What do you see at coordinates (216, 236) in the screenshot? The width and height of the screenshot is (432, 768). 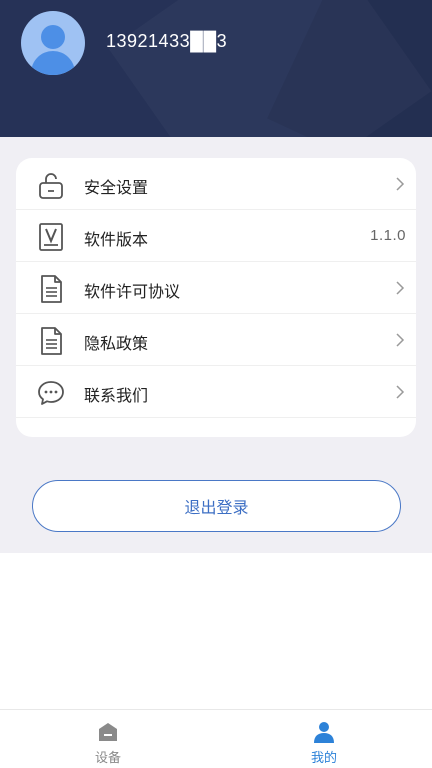 I see `menu-item-software-version: 软件版本 1.1.0` at bounding box center [216, 236].